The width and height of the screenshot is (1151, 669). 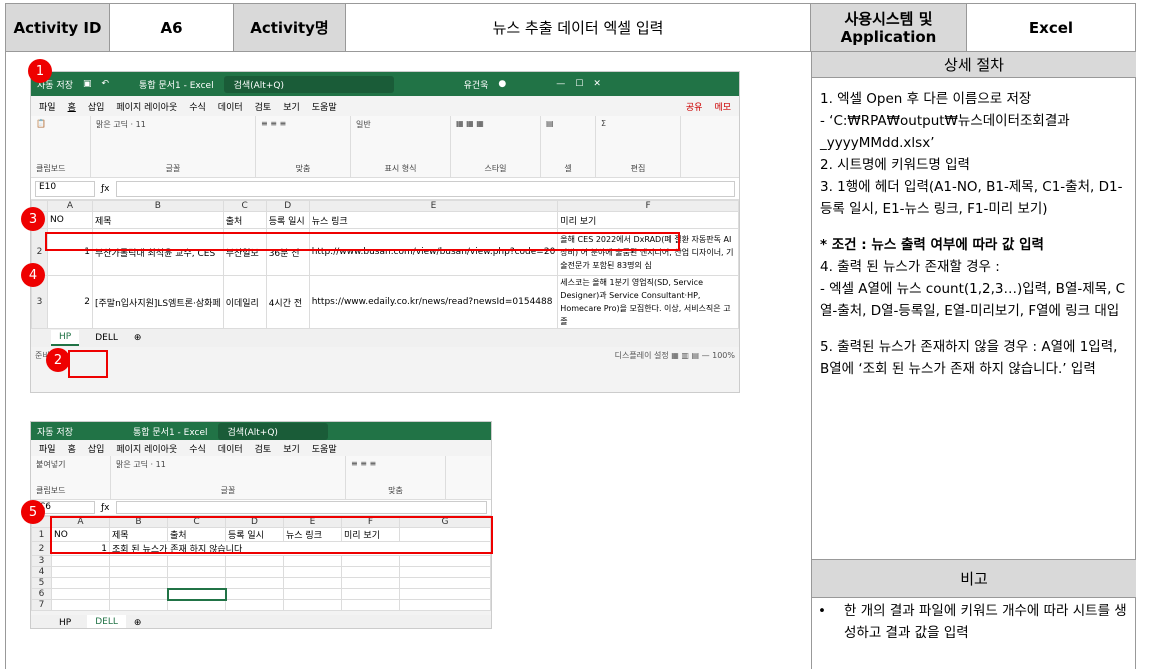 I want to click on col-header: C, so click(x=244, y=206).